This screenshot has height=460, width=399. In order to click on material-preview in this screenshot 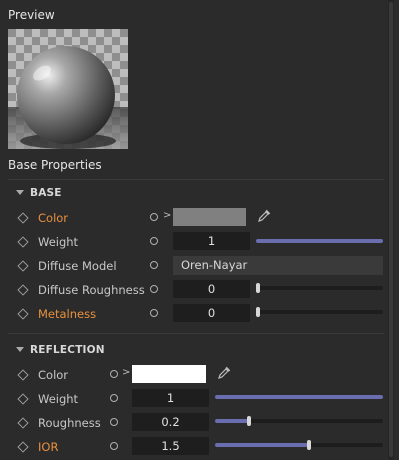, I will do `click(68, 89)`.